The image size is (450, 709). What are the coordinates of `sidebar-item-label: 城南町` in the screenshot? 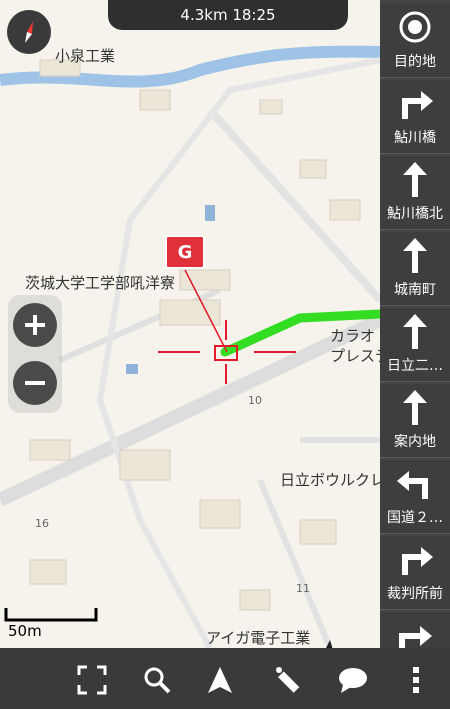 It's located at (415, 290).